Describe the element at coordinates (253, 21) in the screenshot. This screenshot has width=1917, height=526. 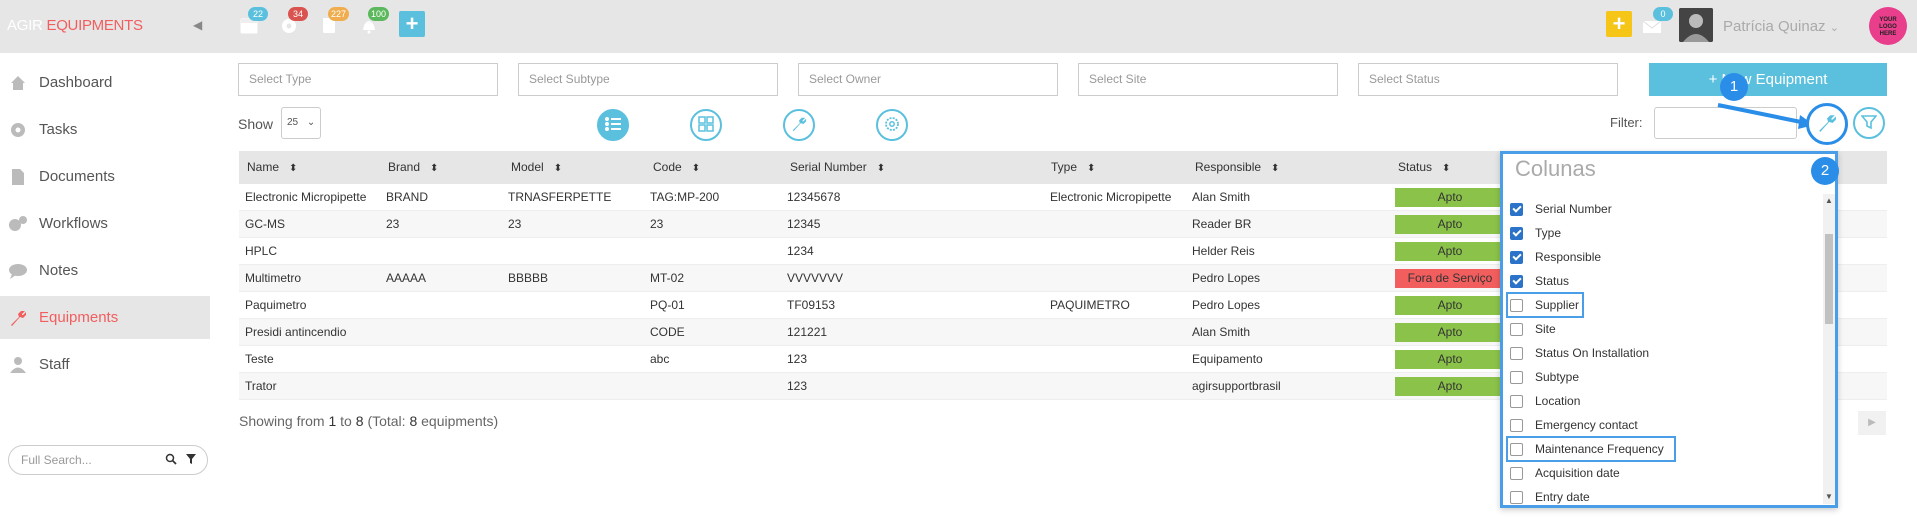
I see `calendar-icon: 22` at that location.